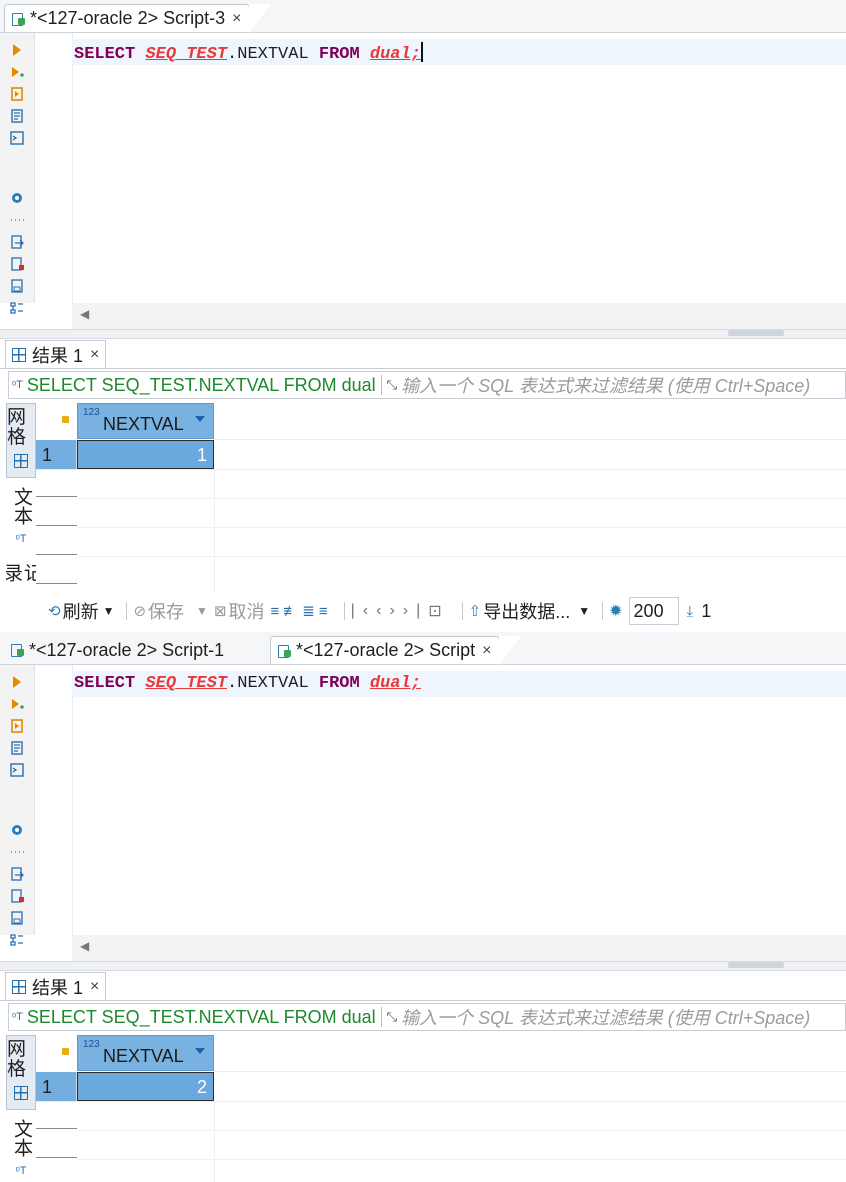 The image size is (846, 1182). I want to click on editor-left-toolbar, so click(17, 173).